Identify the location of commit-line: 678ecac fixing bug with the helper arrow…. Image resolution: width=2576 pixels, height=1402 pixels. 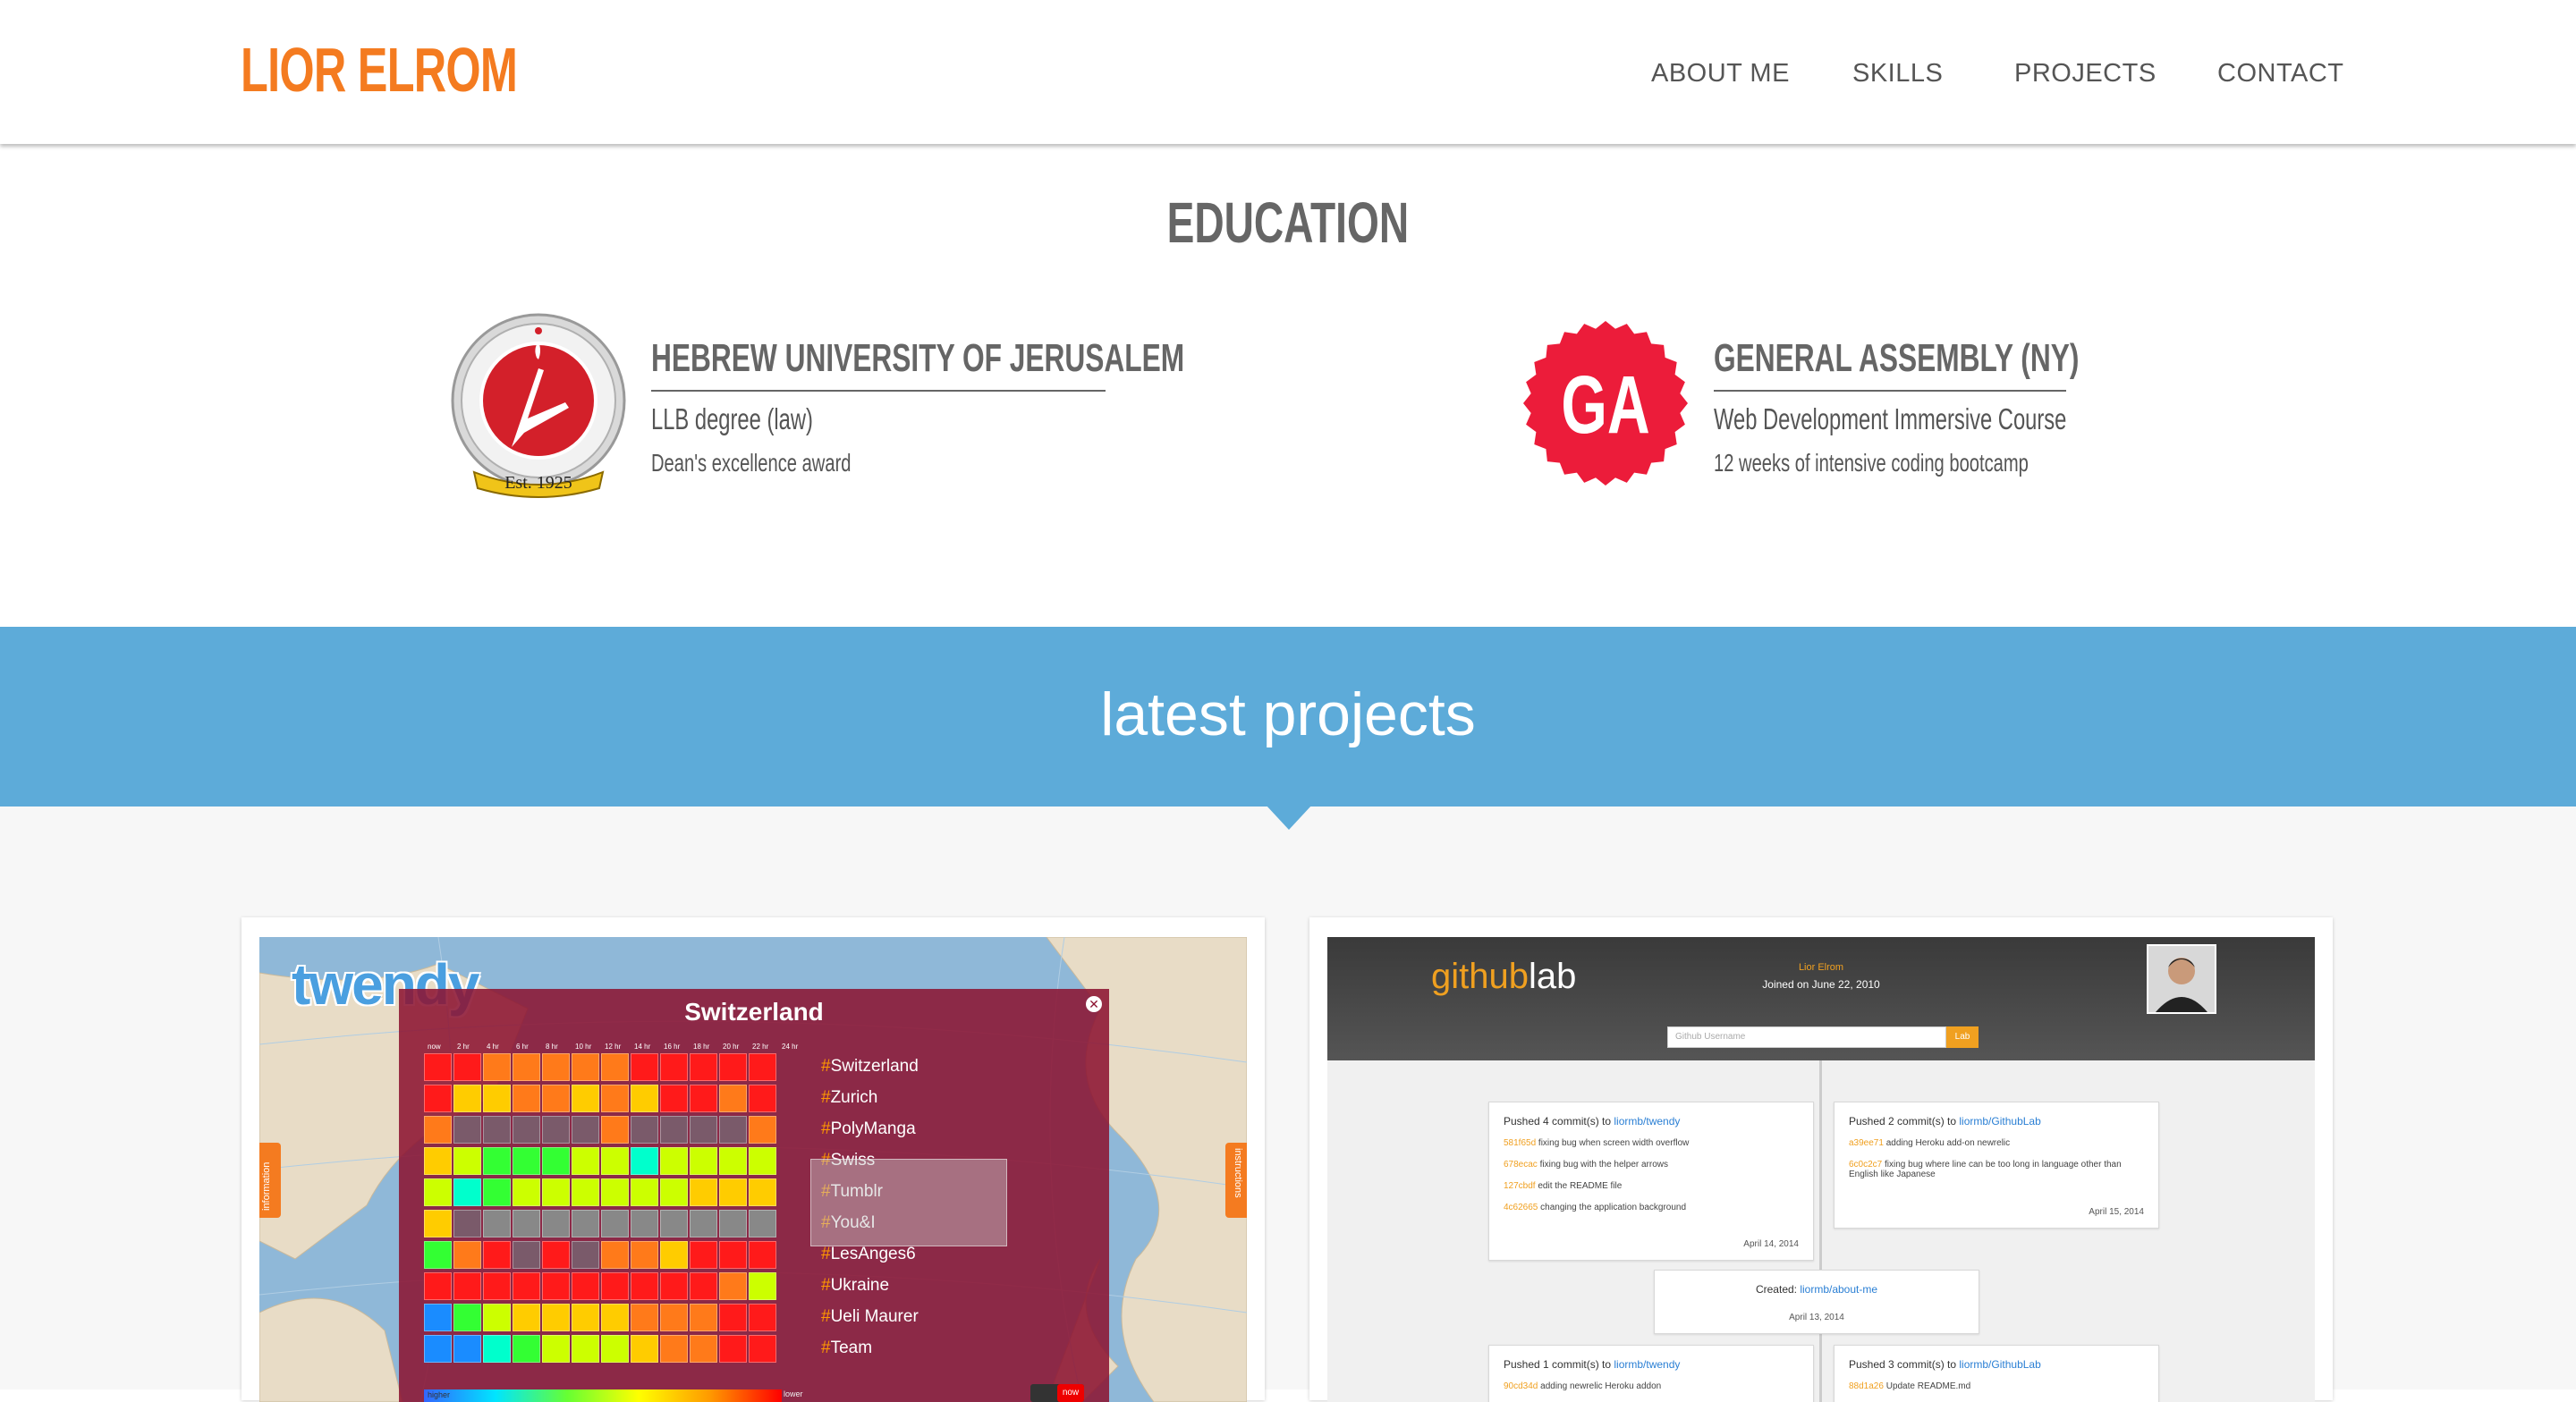
(1651, 1165).